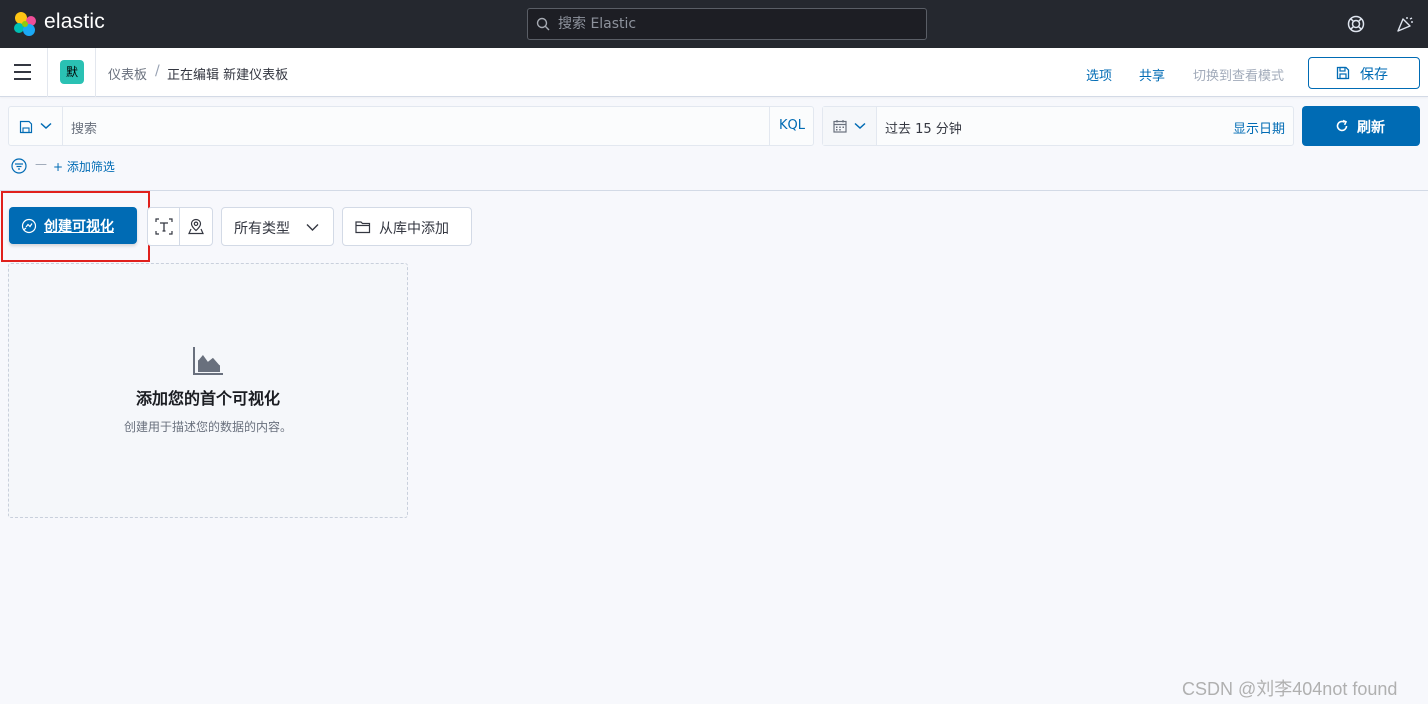  I want to click on date-range-text: 过去 15 分钟, so click(923, 127).